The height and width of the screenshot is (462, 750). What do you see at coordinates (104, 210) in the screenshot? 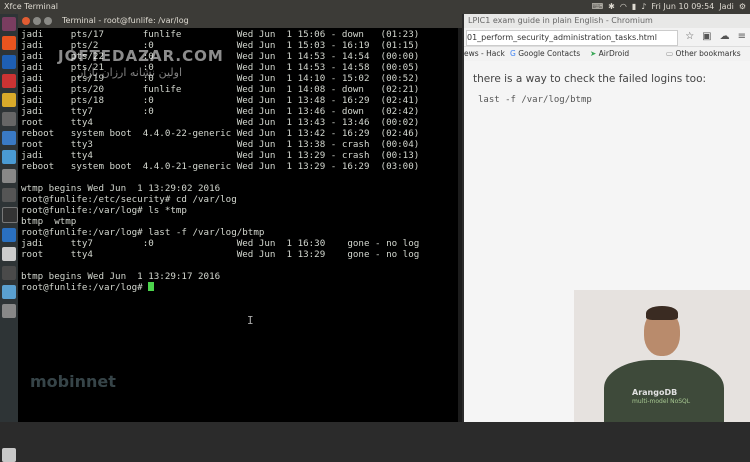
I see `terminal-line: root@funlife:/var/log# ls *tmp` at bounding box center [104, 210].